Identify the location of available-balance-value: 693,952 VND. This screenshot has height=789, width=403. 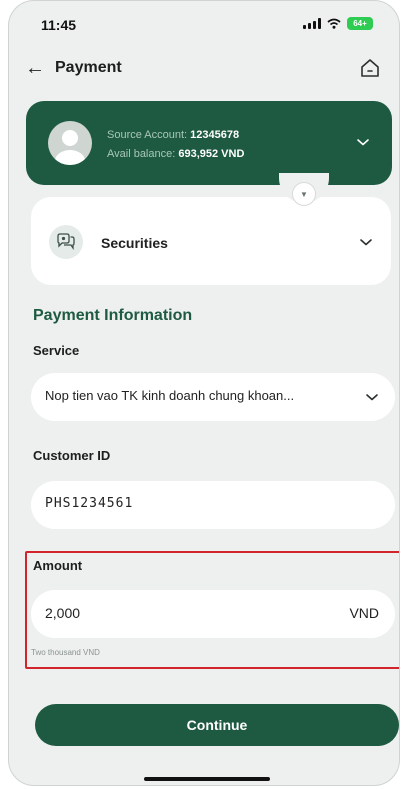
(211, 154).